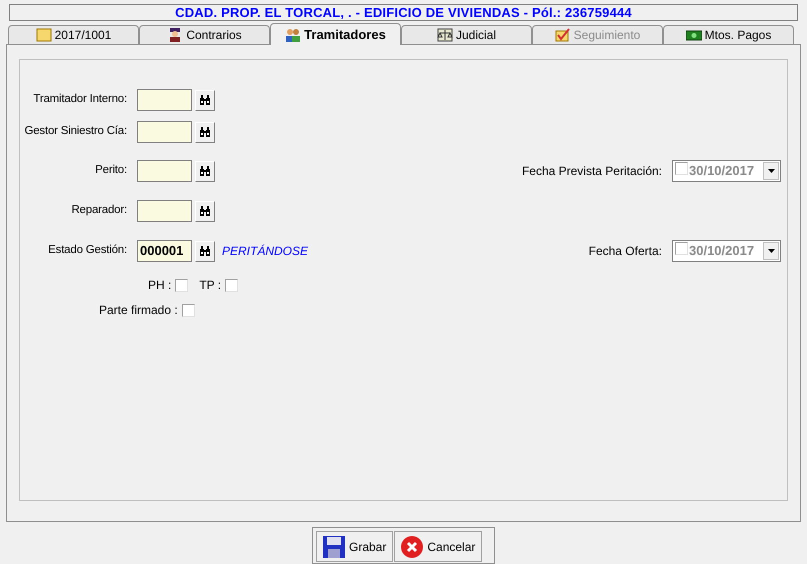  What do you see at coordinates (293, 35) in the screenshot?
I see `people-icon` at bounding box center [293, 35].